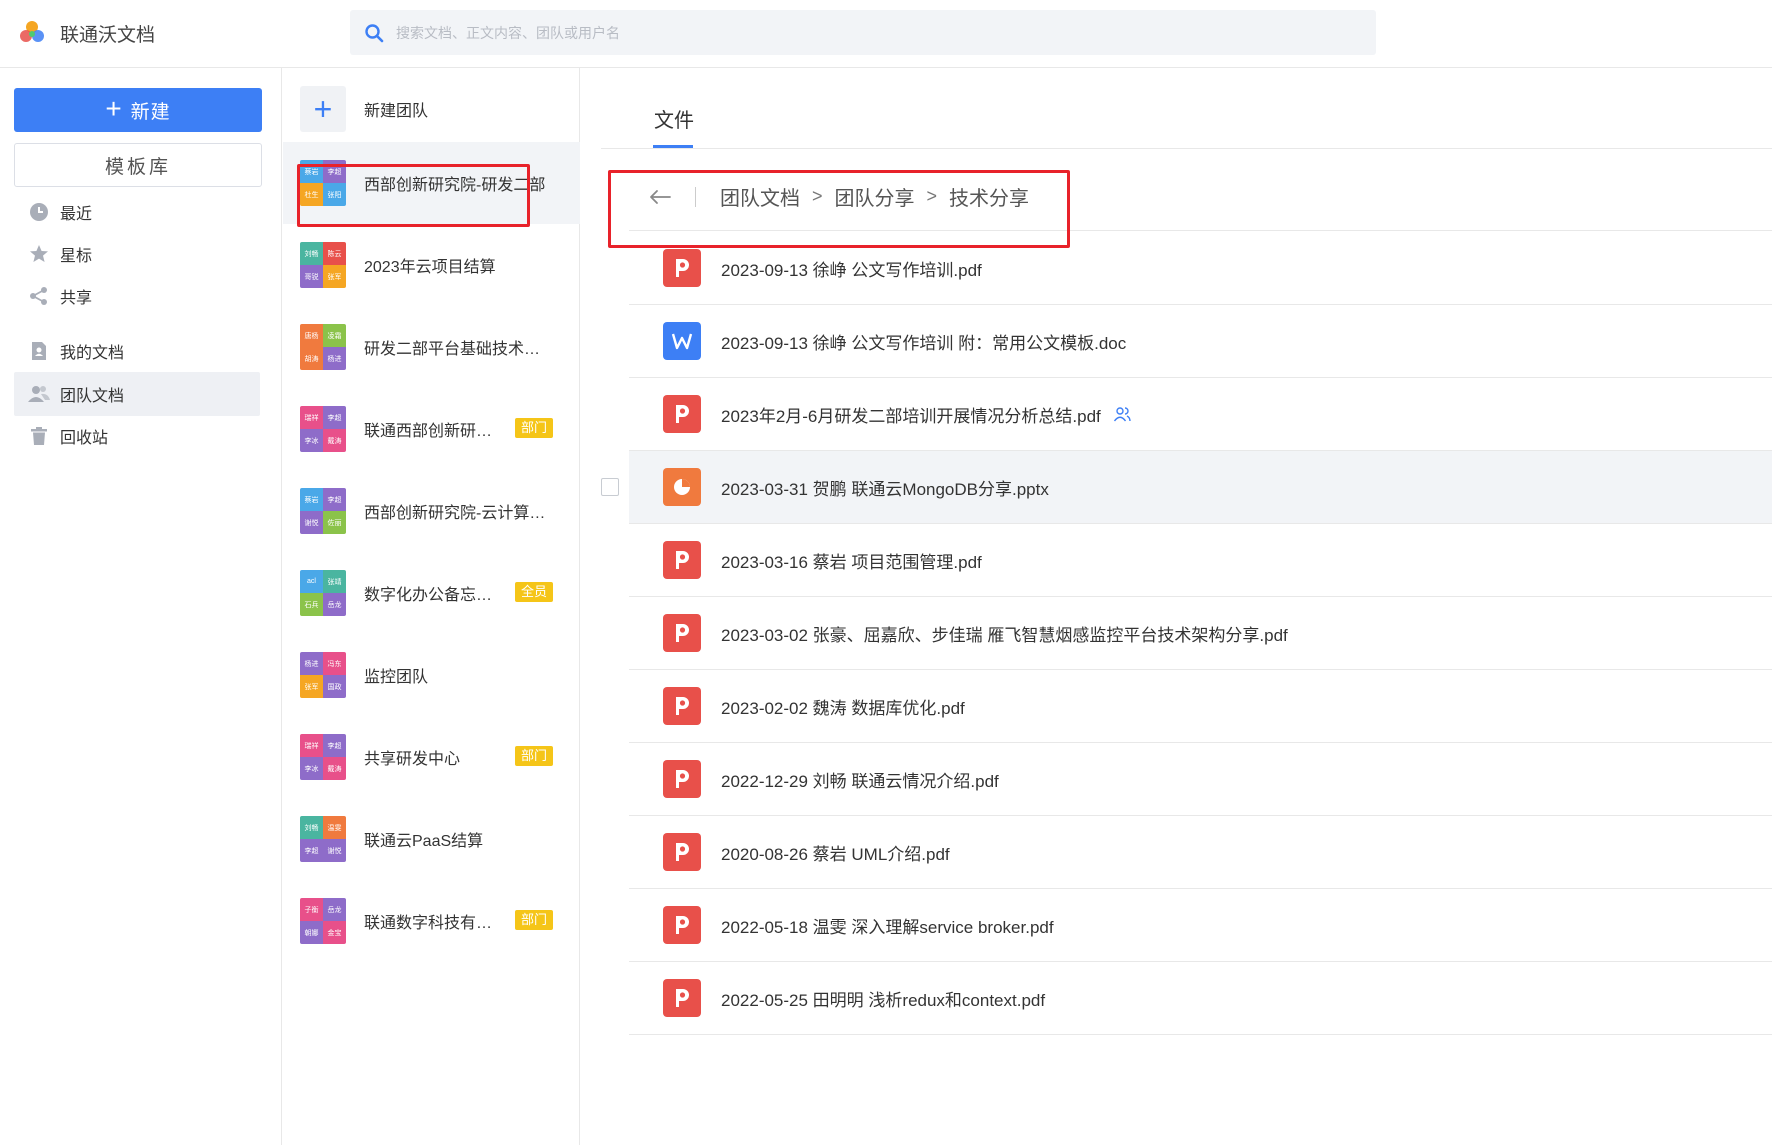 The height and width of the screenshot is (1145, 1772). Describe the element at coordinates (431, 593) in the screenshot. I see `team-item: acl 张靖 石兵 岳龙 数字化办公备忘… 全员` at that location.